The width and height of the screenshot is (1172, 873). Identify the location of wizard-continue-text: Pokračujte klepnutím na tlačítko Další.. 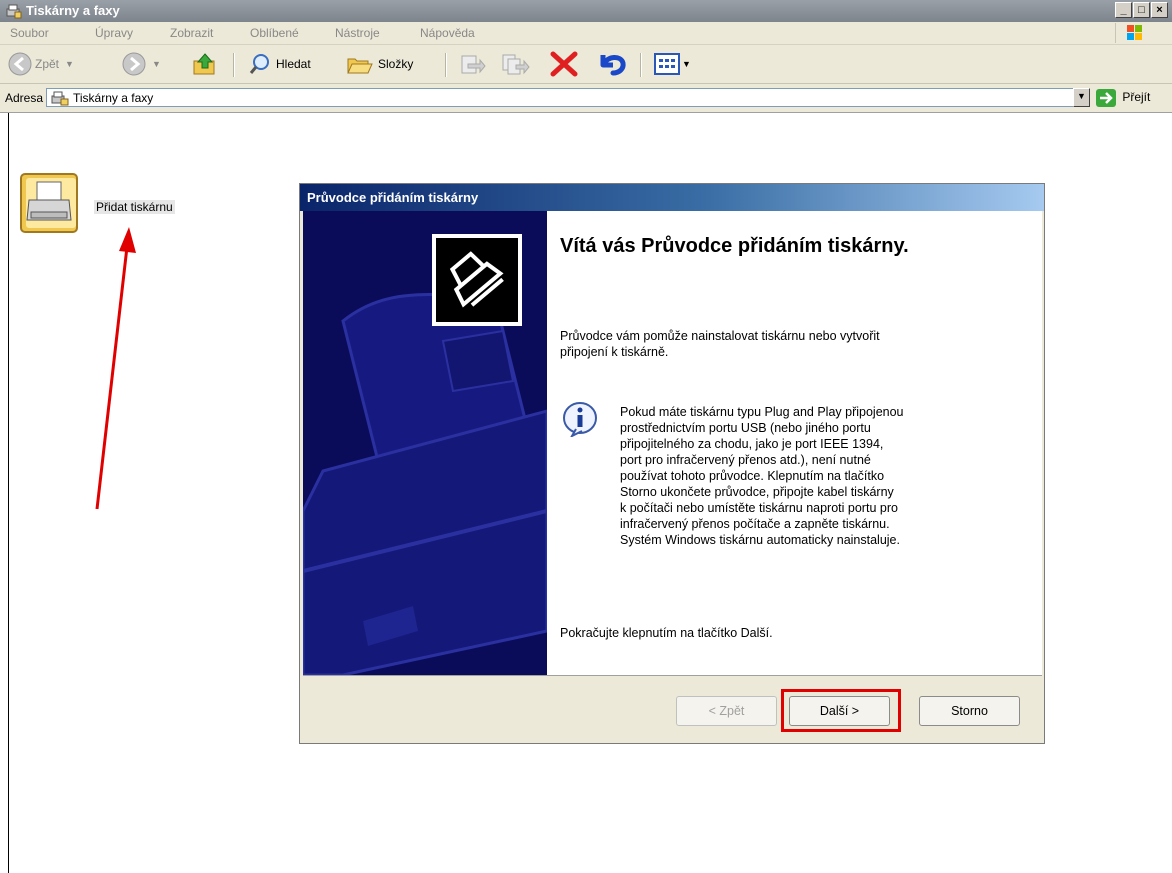
(666, 633).